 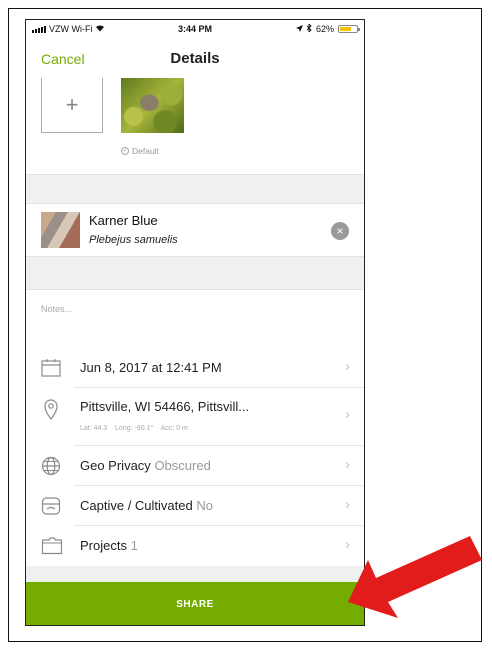 I want to click on captive-label: Captive / Cultivated, so click(x=136, y=505).